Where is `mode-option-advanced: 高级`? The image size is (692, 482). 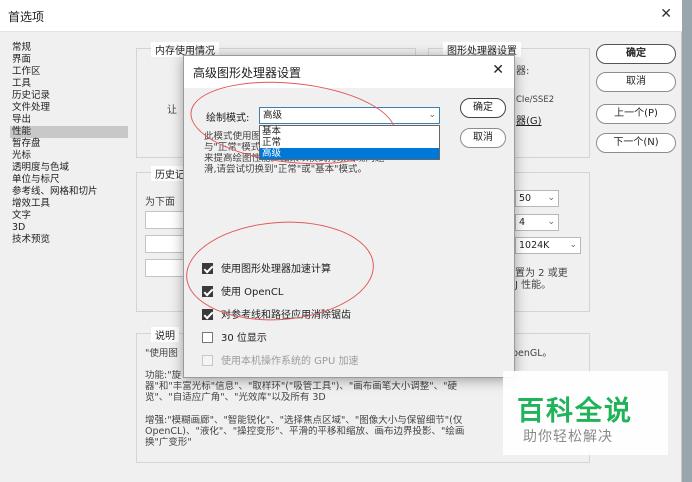 mode-option-advanced: 高级 is located at coordinates (349, 153).